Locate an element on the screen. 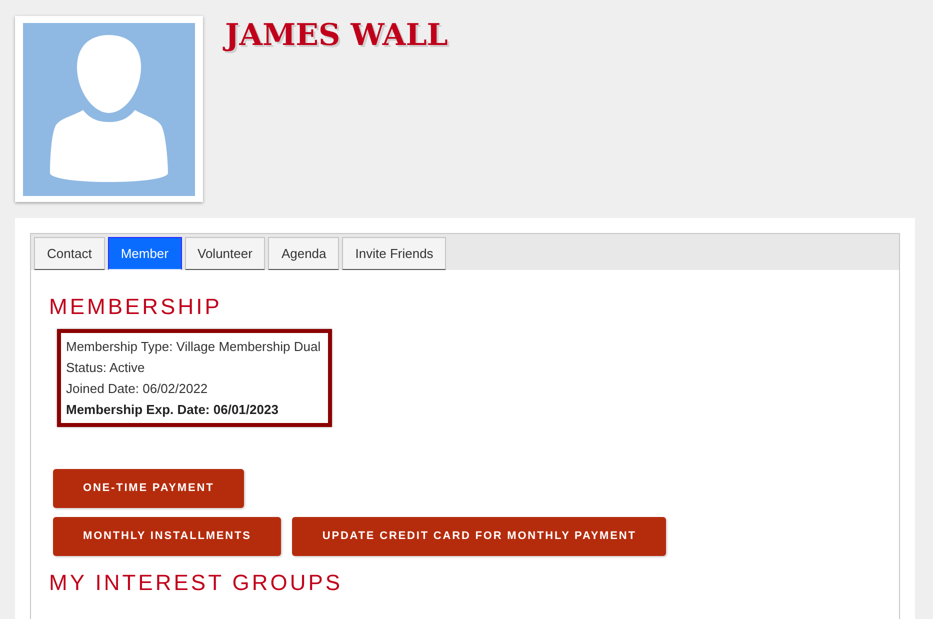  payment-button: UPDATE CREDIT CARD FOR MONTHLY PAYMENT is located at coordinates (479, 536).